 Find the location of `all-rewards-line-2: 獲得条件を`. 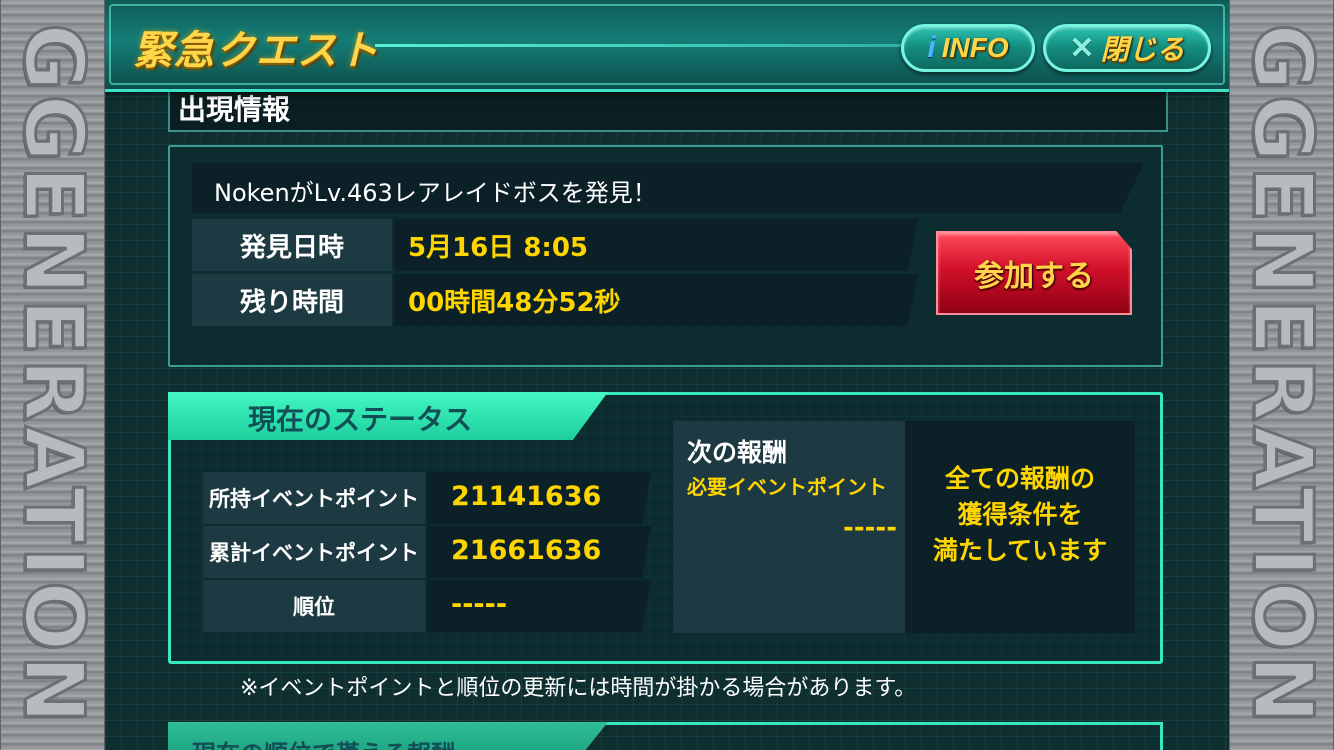

all-rewards-line-2: 獲得条件を is located at coordinates (1020, 514).